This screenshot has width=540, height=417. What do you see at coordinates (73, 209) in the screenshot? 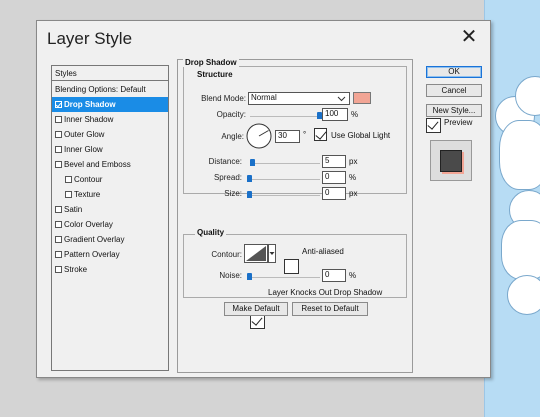
I see `styles-list-item-label: Satin` at bounding box center [73, 209].